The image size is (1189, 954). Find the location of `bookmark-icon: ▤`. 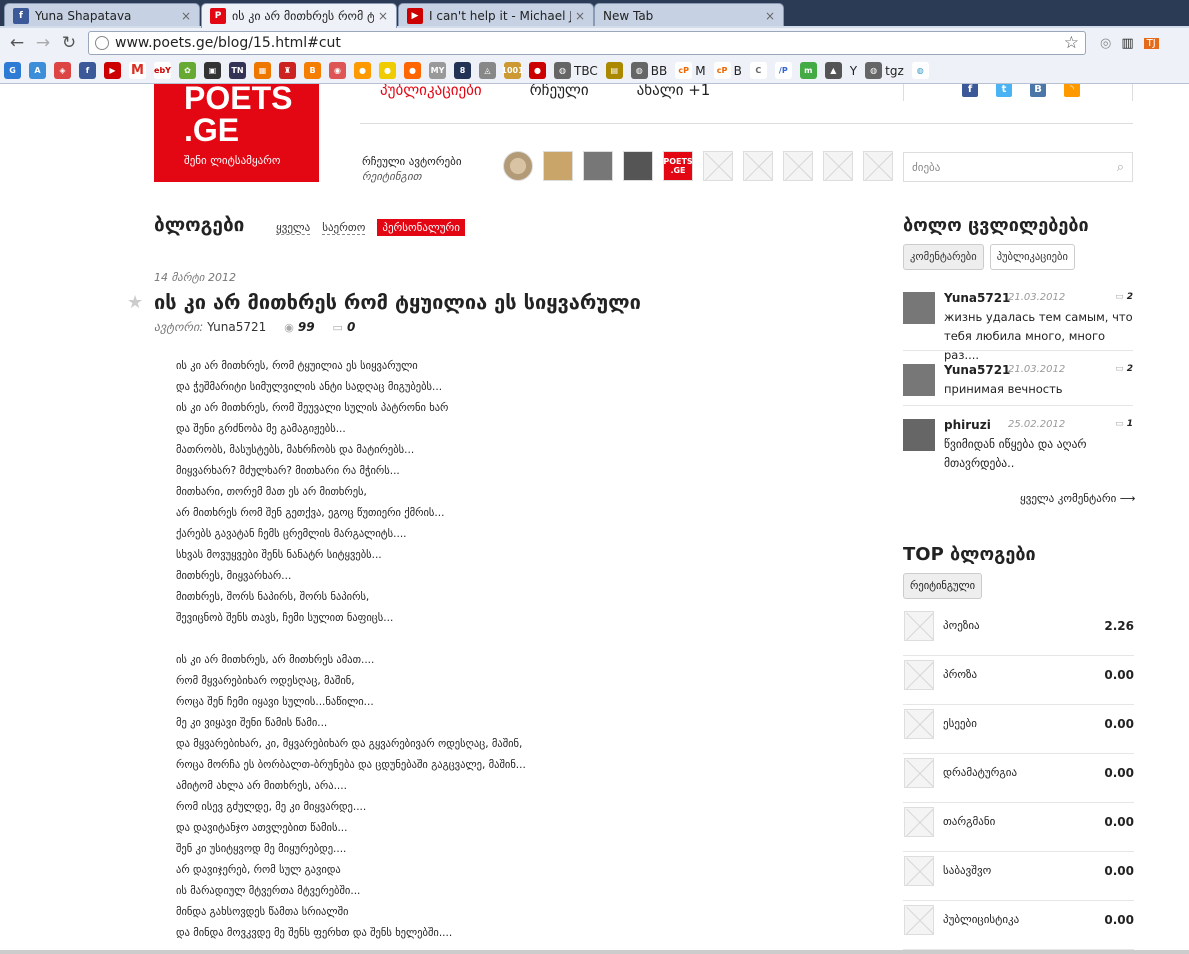

bookmark-icon: ▤ is located at coordinates (614, 70).